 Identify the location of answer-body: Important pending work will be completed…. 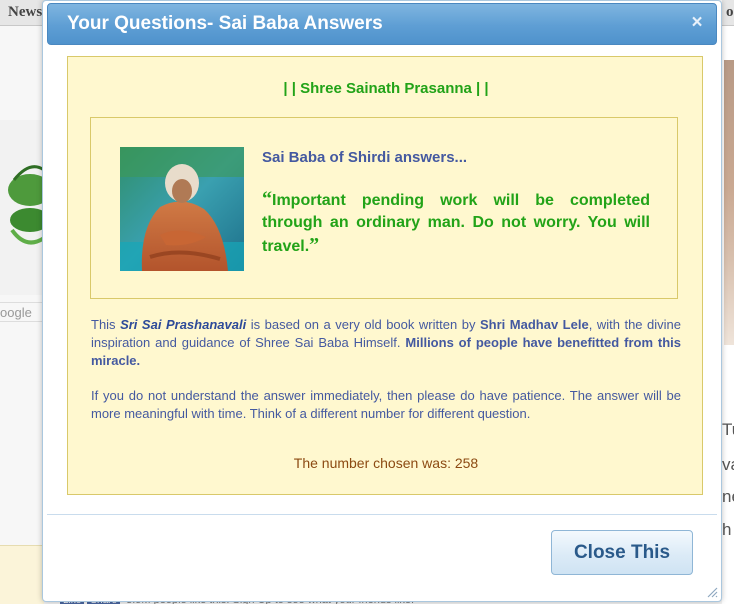
(456, 223).